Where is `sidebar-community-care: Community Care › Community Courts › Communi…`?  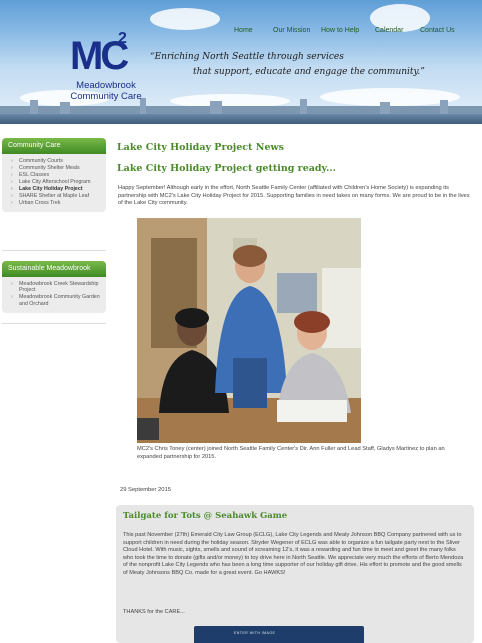
sidebar-community-care: Community Care › Community Courts › Communi… is located at coordinates (54, 175).